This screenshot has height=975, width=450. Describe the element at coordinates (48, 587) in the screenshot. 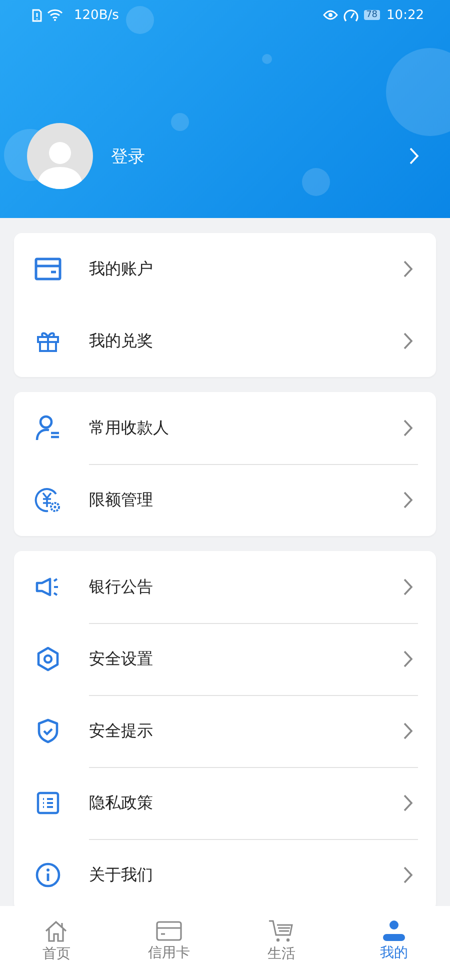

I see `megaphone-icon` at that location.